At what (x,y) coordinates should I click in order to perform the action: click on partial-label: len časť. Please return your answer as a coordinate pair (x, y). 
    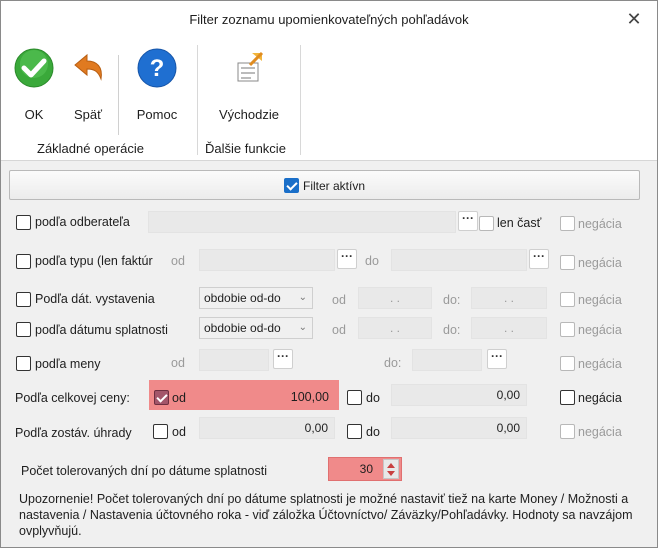
    Looking at the image, I should click on (519, 223).